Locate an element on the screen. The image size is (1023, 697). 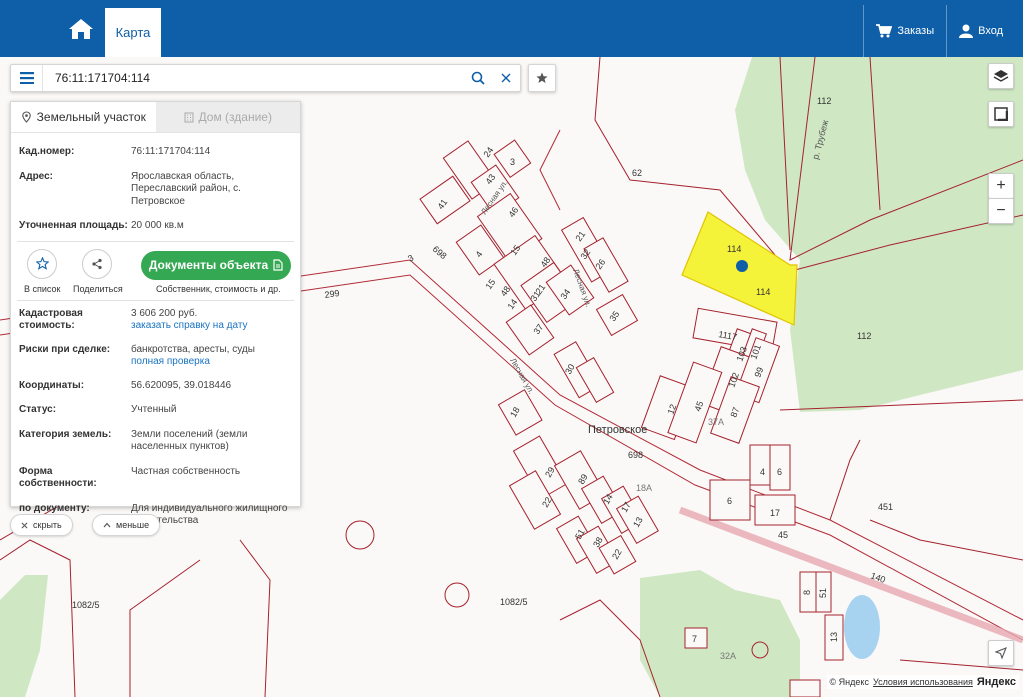
header-actions: Заказы Вход is located at coordinates (943, 31).